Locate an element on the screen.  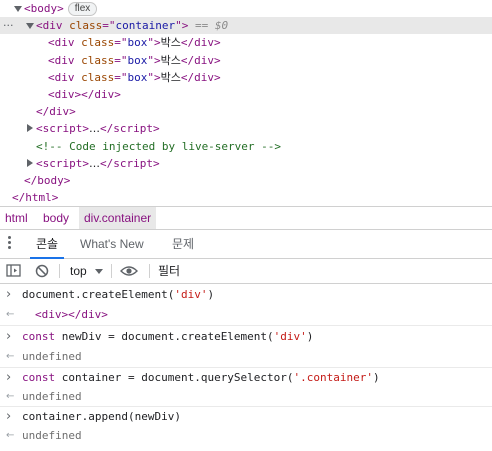
code-token-plain: container.append(newDiv) is located at coordinates (101, 416).